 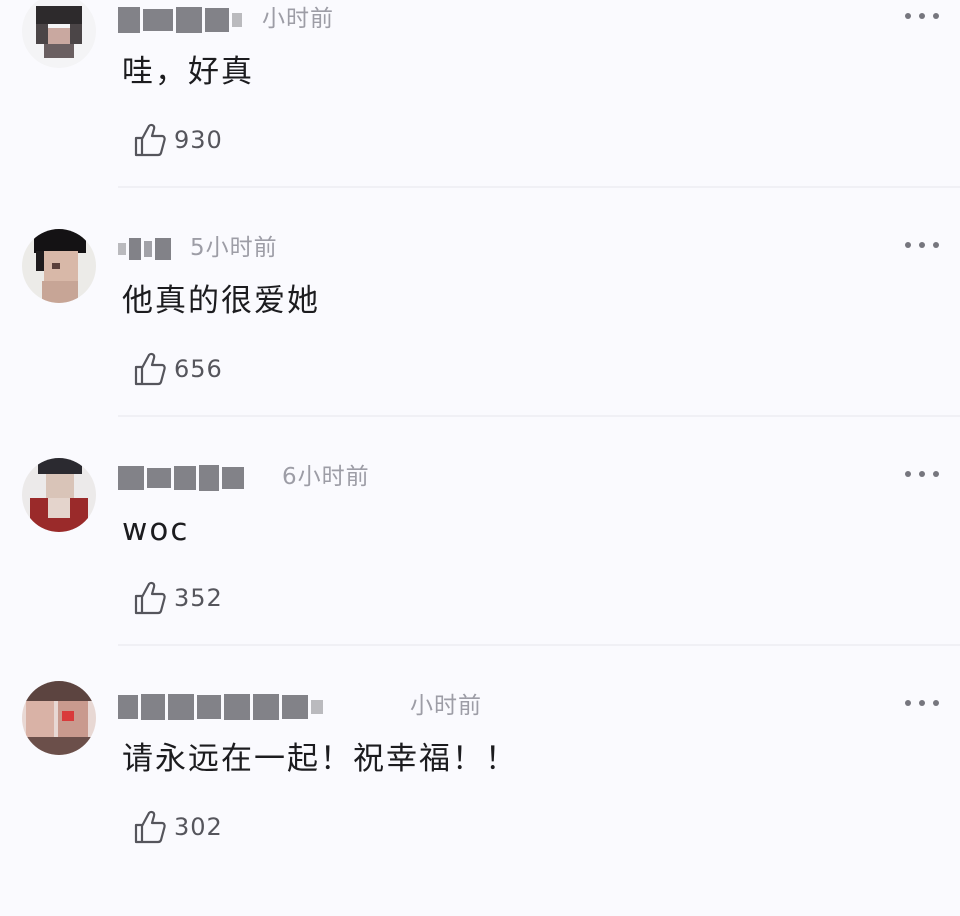 I want to click on like-button: 302, so click(x=178, y=827).